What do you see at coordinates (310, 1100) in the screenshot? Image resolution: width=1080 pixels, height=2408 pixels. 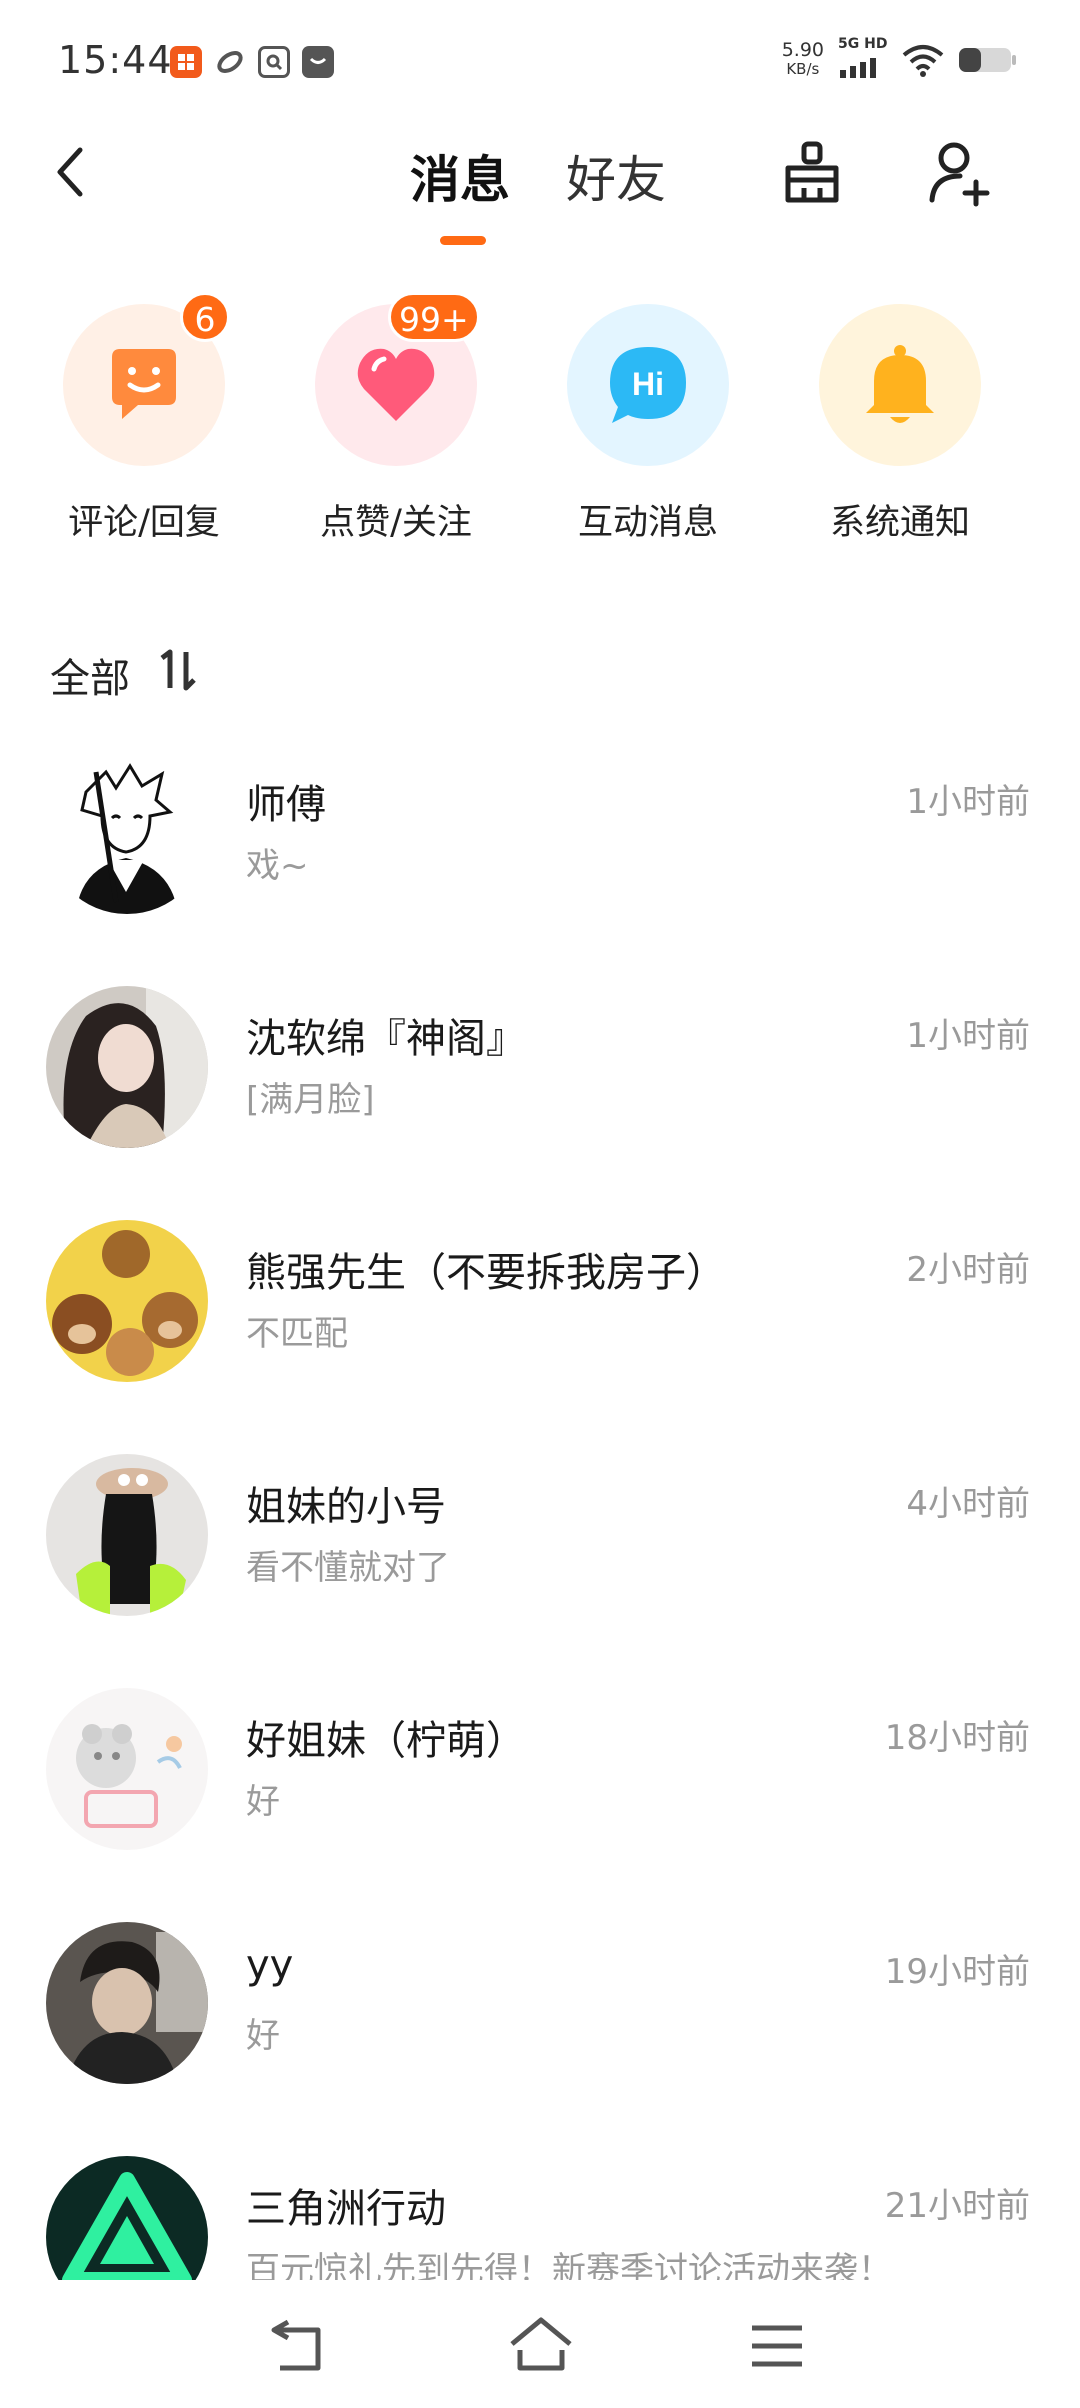 I see `message-preview: [满月脸]` at bounding box center [310, 1100].